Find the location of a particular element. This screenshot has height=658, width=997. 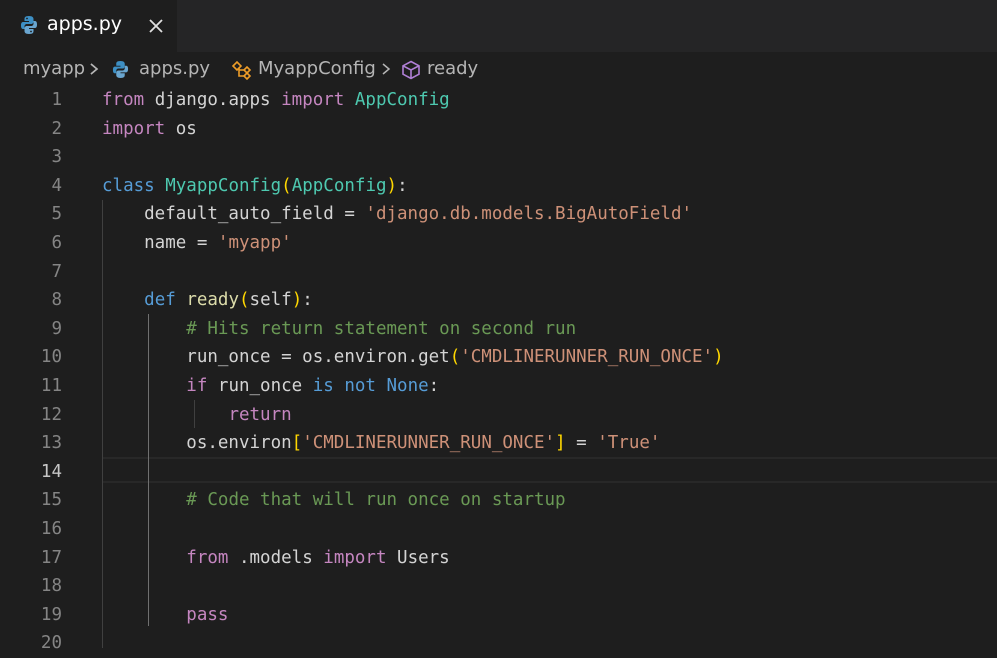

code-token: # Hits return statement on second run is located at coordinates (381, 328).